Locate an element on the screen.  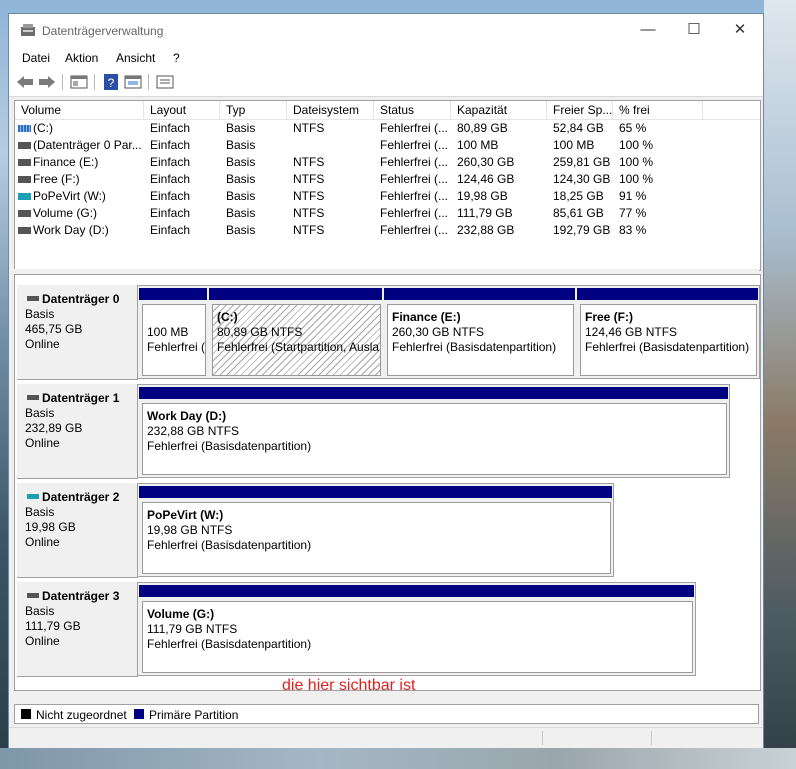
partition-title: Volume (G:) is located at coordinates (181, 614).